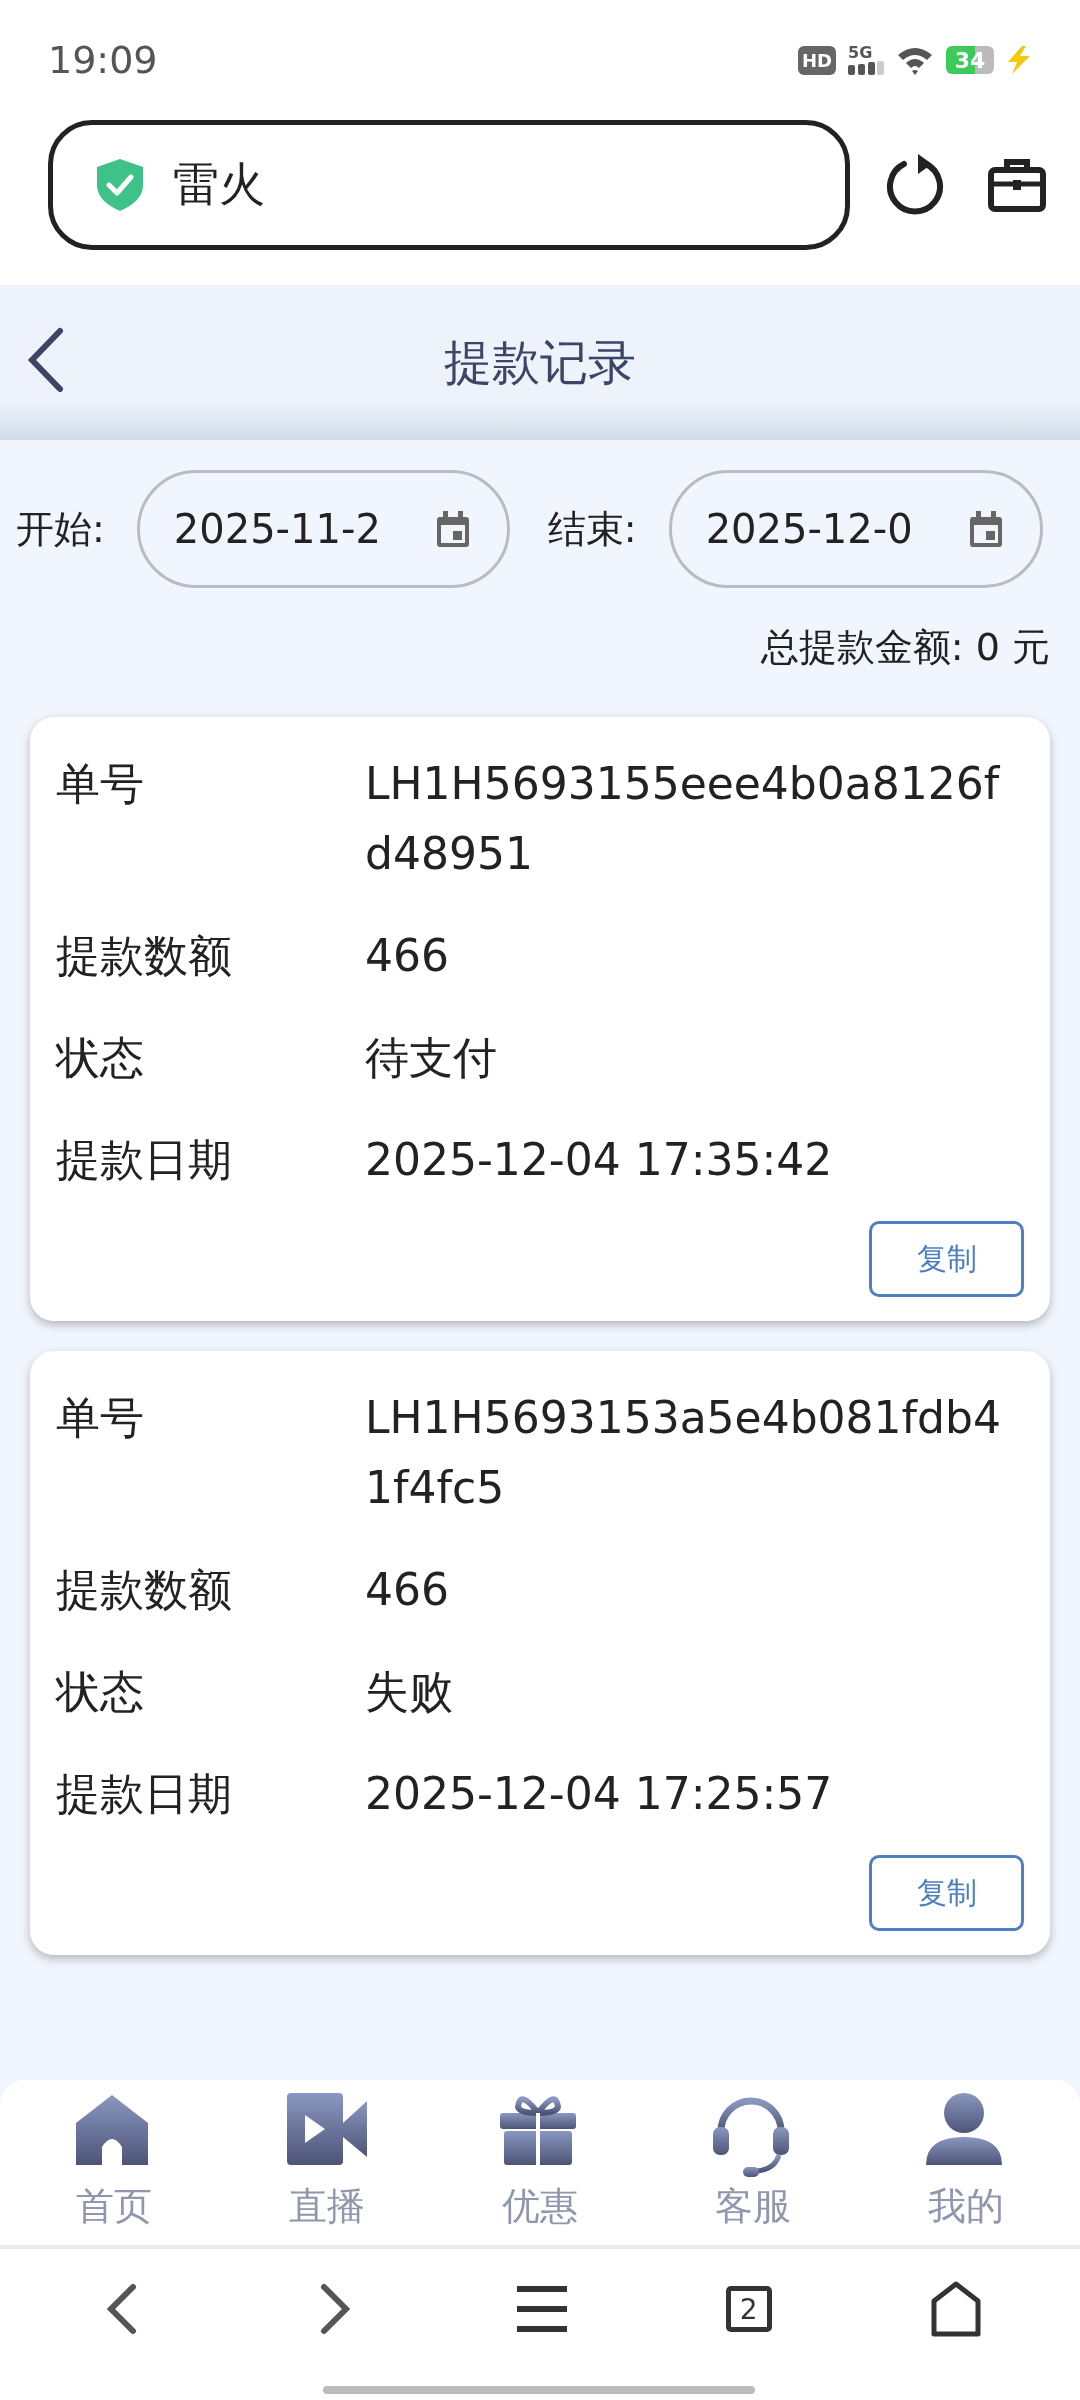  I want to click on field-value: 待支付, so click(431, 1058).